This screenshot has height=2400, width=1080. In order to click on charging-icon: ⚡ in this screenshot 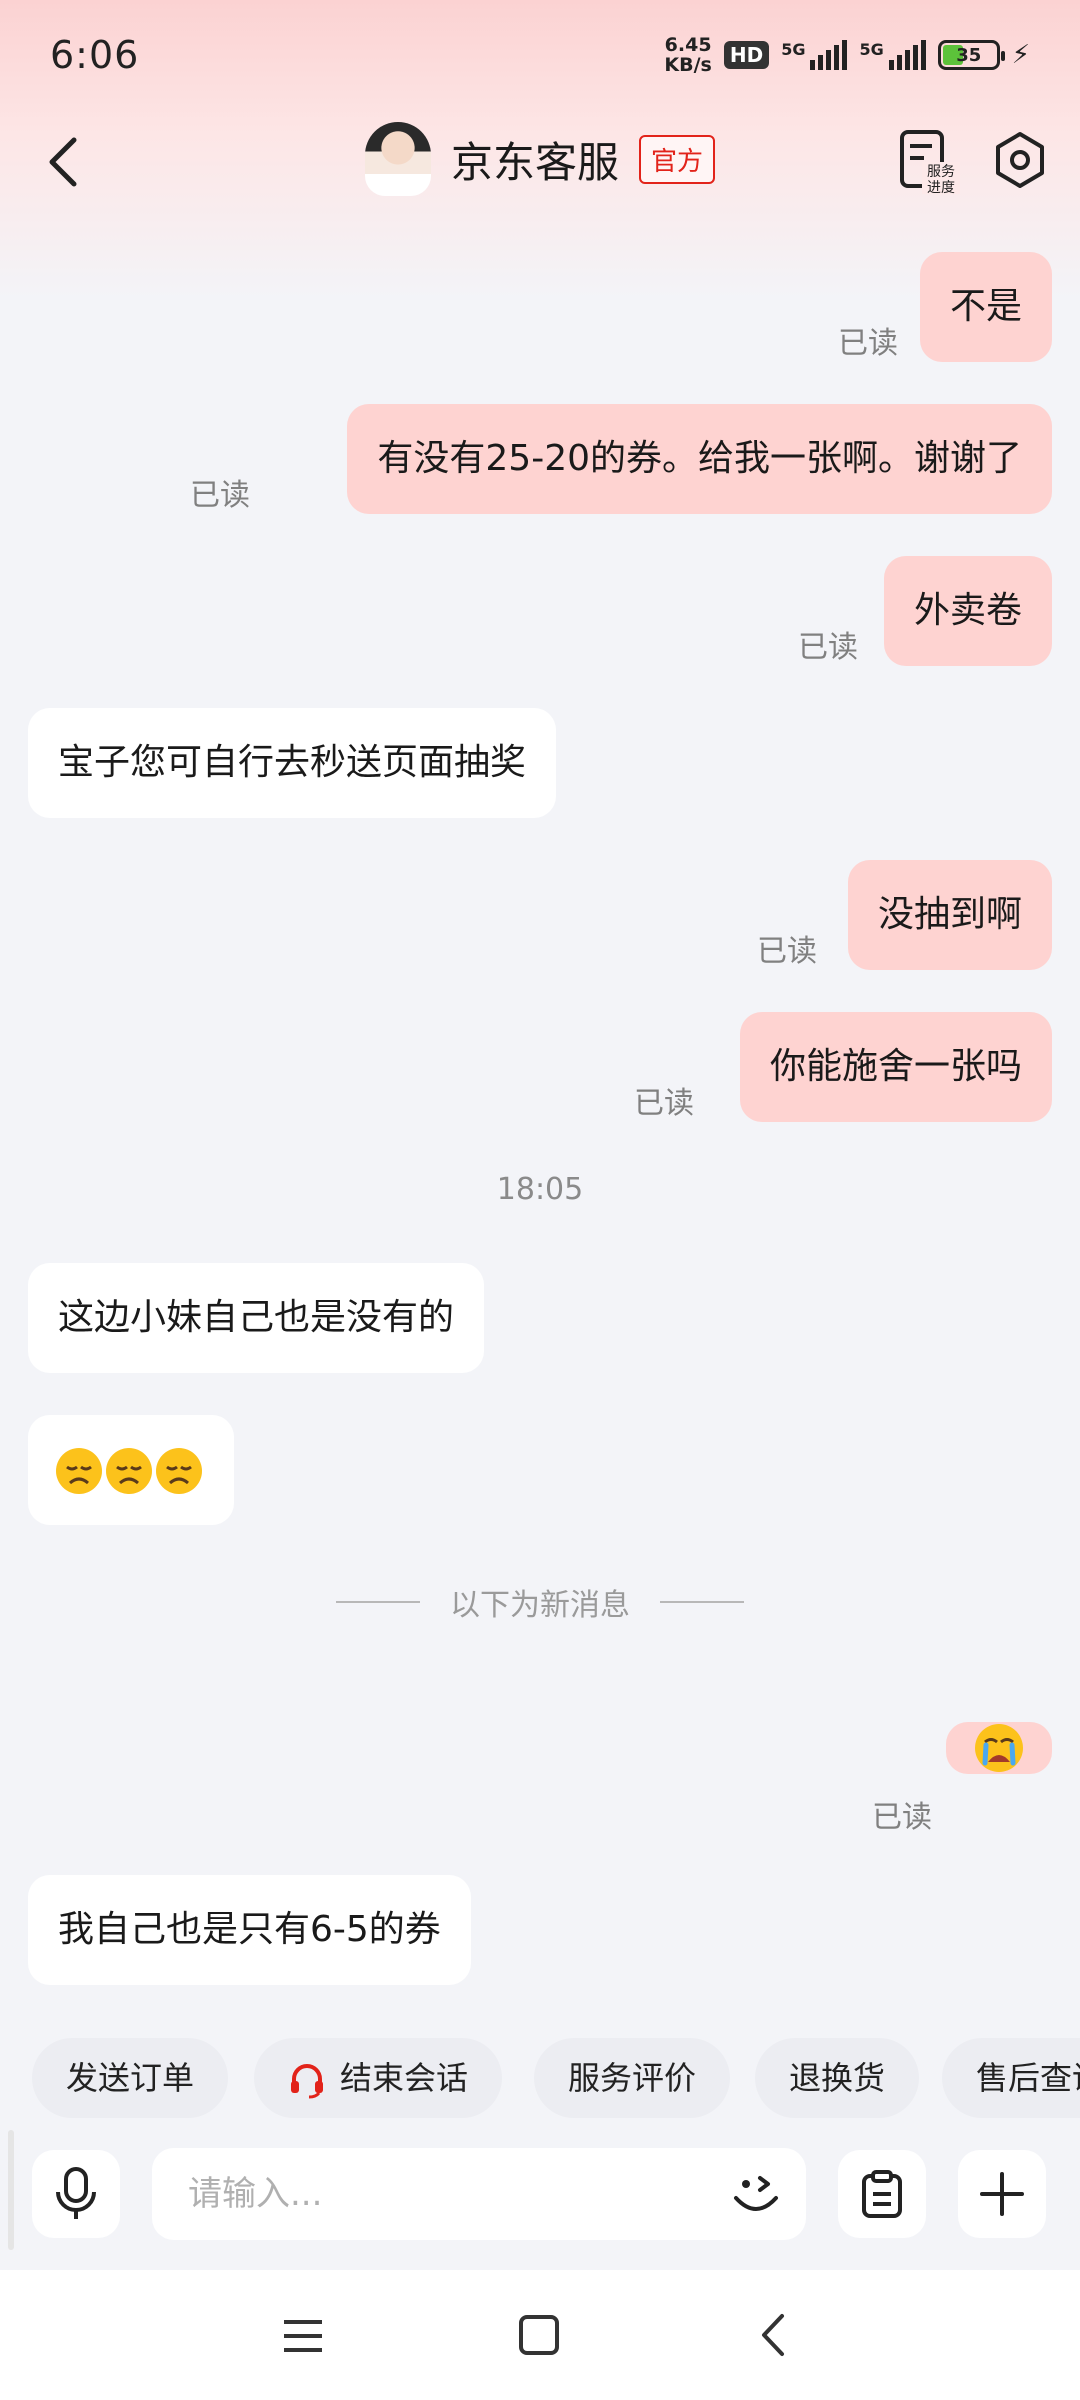, I will do `click(1020, 55)`.